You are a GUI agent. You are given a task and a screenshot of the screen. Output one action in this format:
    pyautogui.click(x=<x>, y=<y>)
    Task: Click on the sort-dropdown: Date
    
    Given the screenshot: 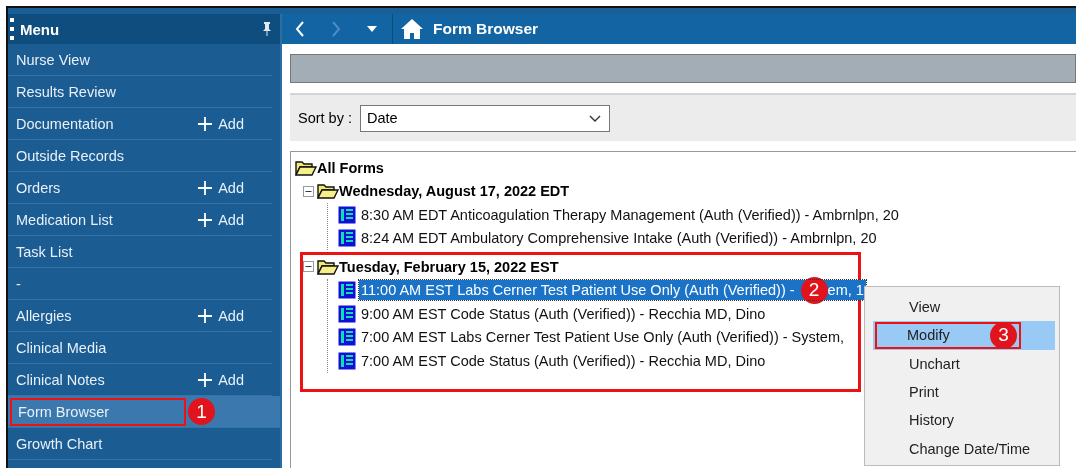 What is the action you would take?
    pyautogui.click(x=485, y=118)
    